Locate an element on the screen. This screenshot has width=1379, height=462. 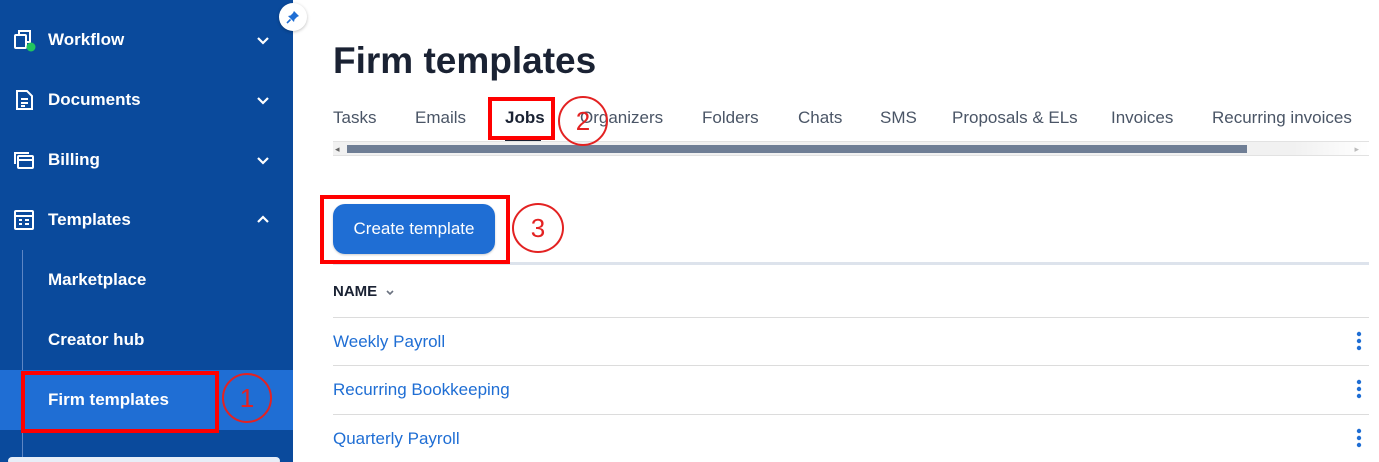
sidebar-item-templates: Templates is located at coordinates (146, 220).